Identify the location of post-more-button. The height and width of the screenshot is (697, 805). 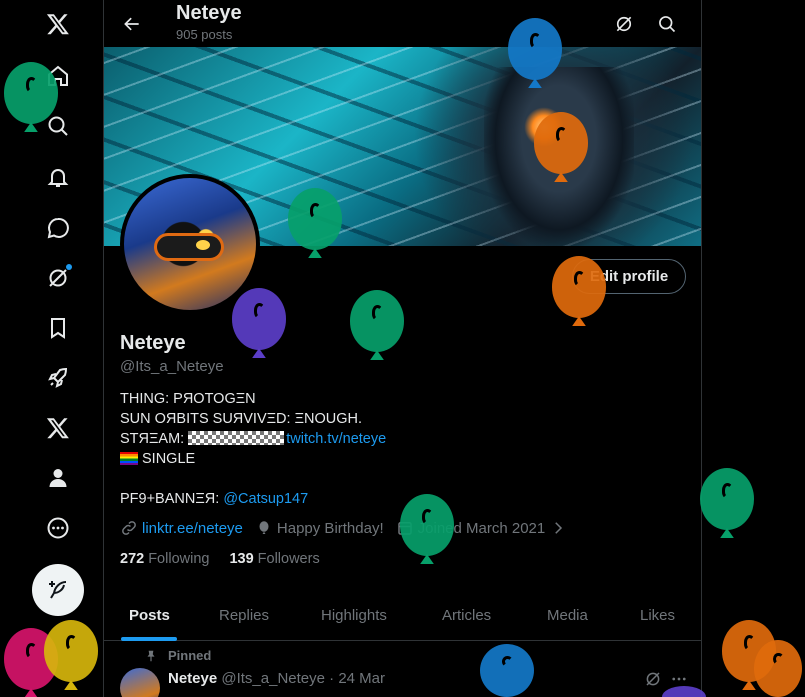
(679, 679).